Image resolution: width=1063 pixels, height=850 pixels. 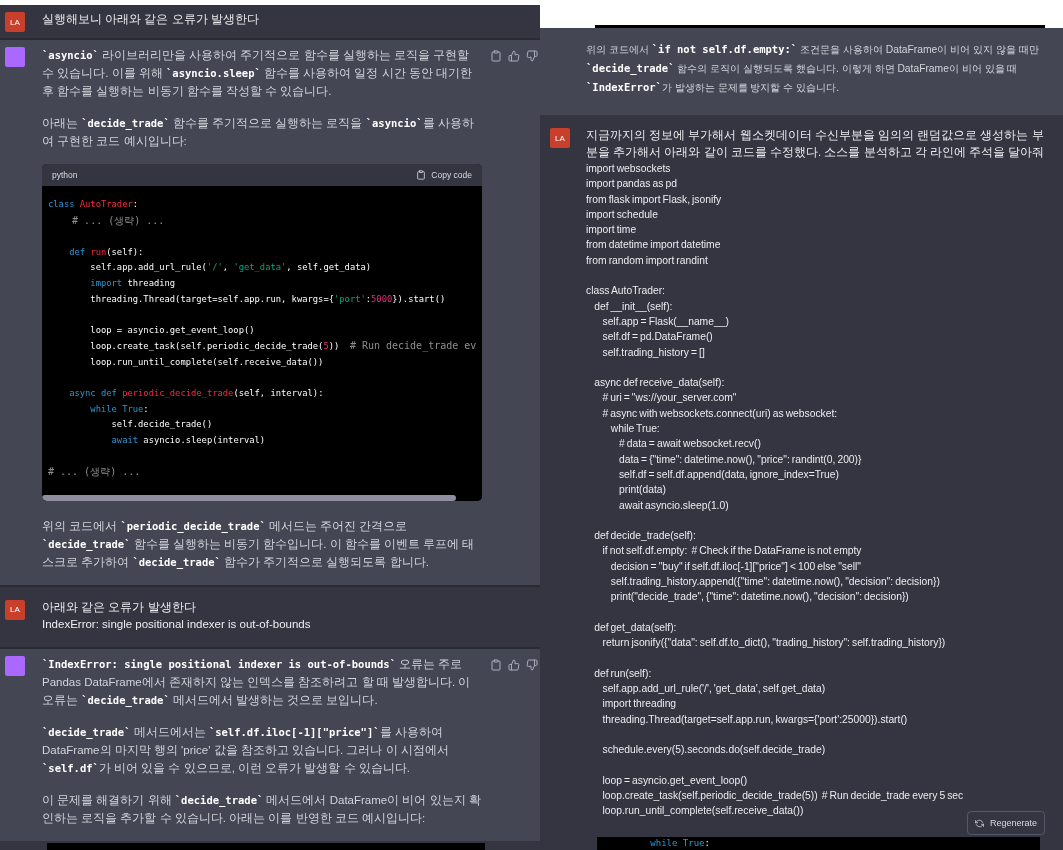 I want to click on code-line: if not self.df.empty: # Check if the DataFrame is not empty, so click(x=731, y=551).